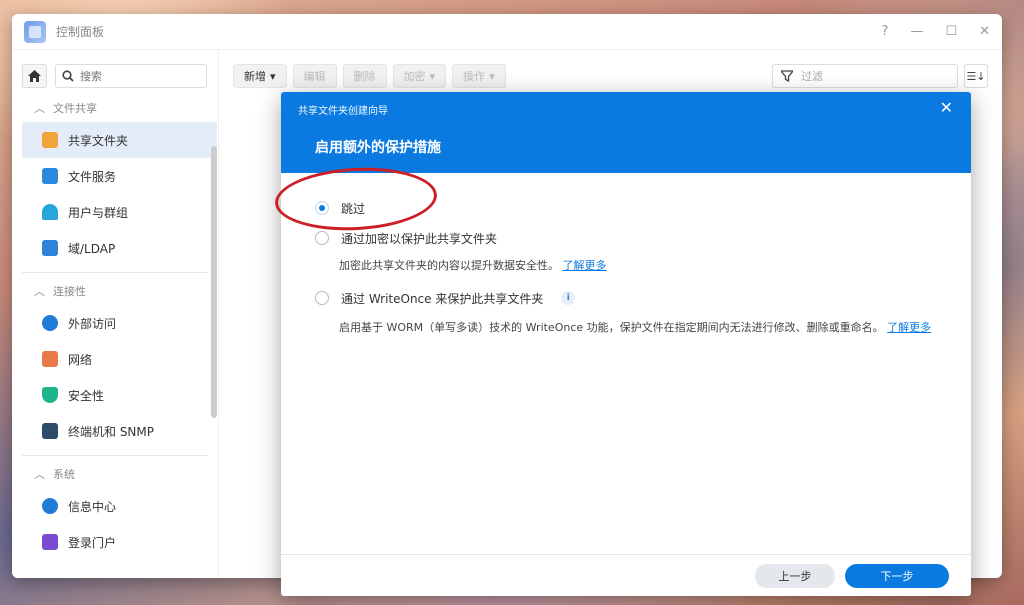 The width and height of the screenshot is (1024, 605). Describe the element at coordinates (111, 431) in the screenshot. I see `sidebar-item-label: 终端机和 SNMP` at that location.